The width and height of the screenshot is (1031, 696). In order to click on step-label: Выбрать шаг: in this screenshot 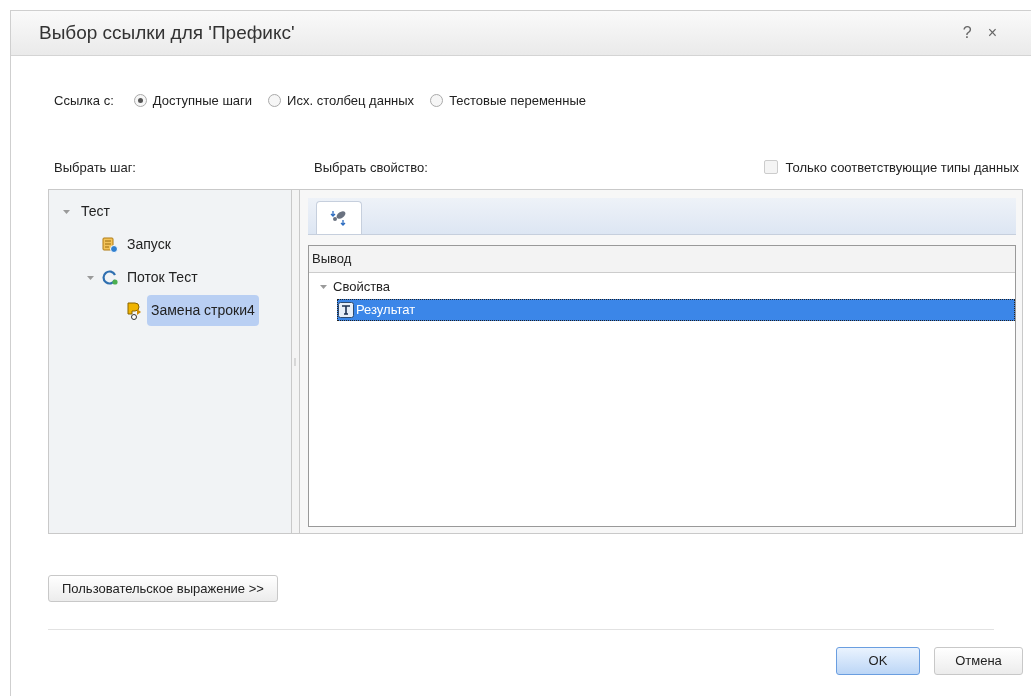, I will do `click(95, 167)`.